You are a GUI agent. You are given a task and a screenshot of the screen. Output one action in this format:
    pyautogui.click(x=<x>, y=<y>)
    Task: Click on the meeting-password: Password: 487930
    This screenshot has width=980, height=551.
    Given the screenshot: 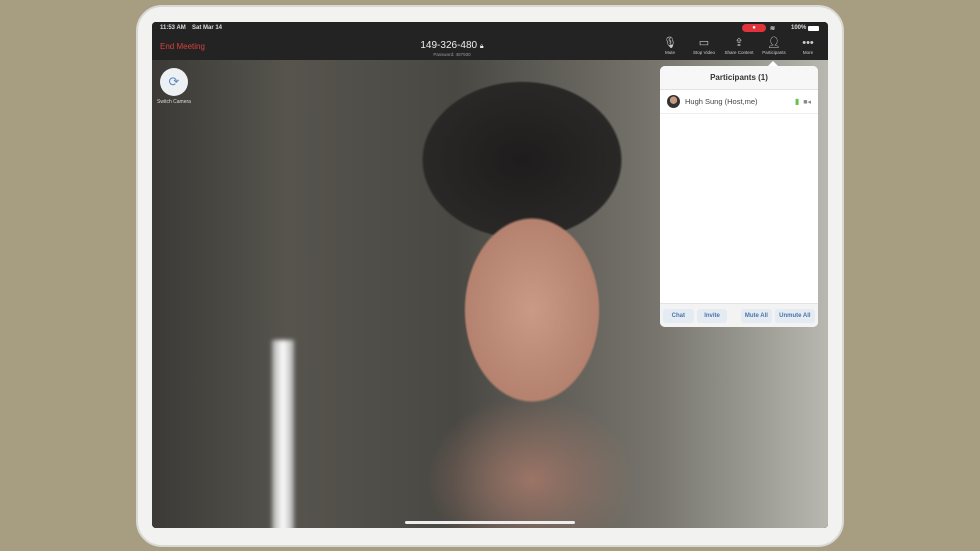 What is the action you would take?
    pyautogui.click(x=452, y=54)
    